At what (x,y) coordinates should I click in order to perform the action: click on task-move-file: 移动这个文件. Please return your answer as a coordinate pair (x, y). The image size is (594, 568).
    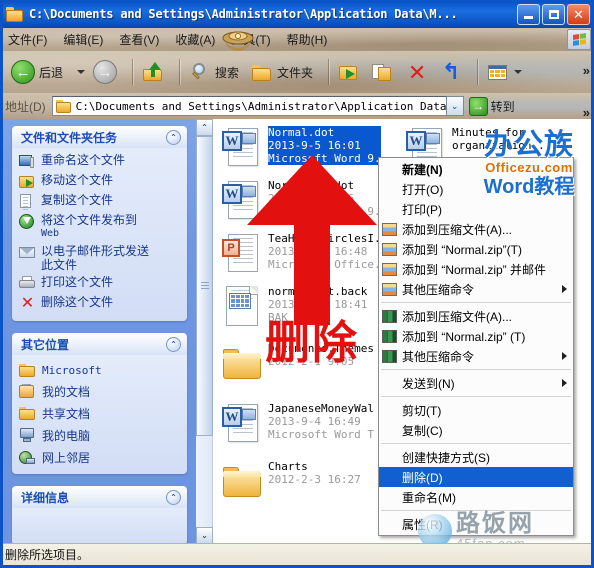
    Looking at the image, I should click on (101, 181).